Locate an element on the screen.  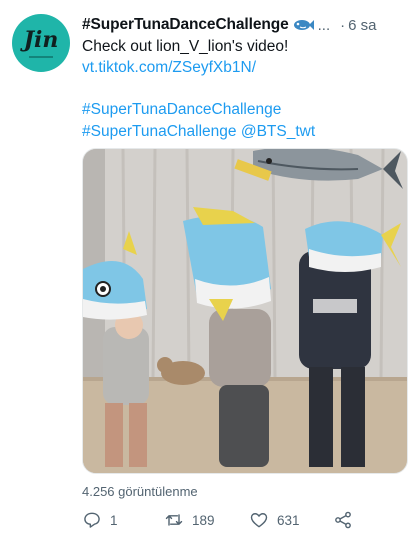
display-name: #SuperTunaDanceChallenge is located at coordinates (185, 25).